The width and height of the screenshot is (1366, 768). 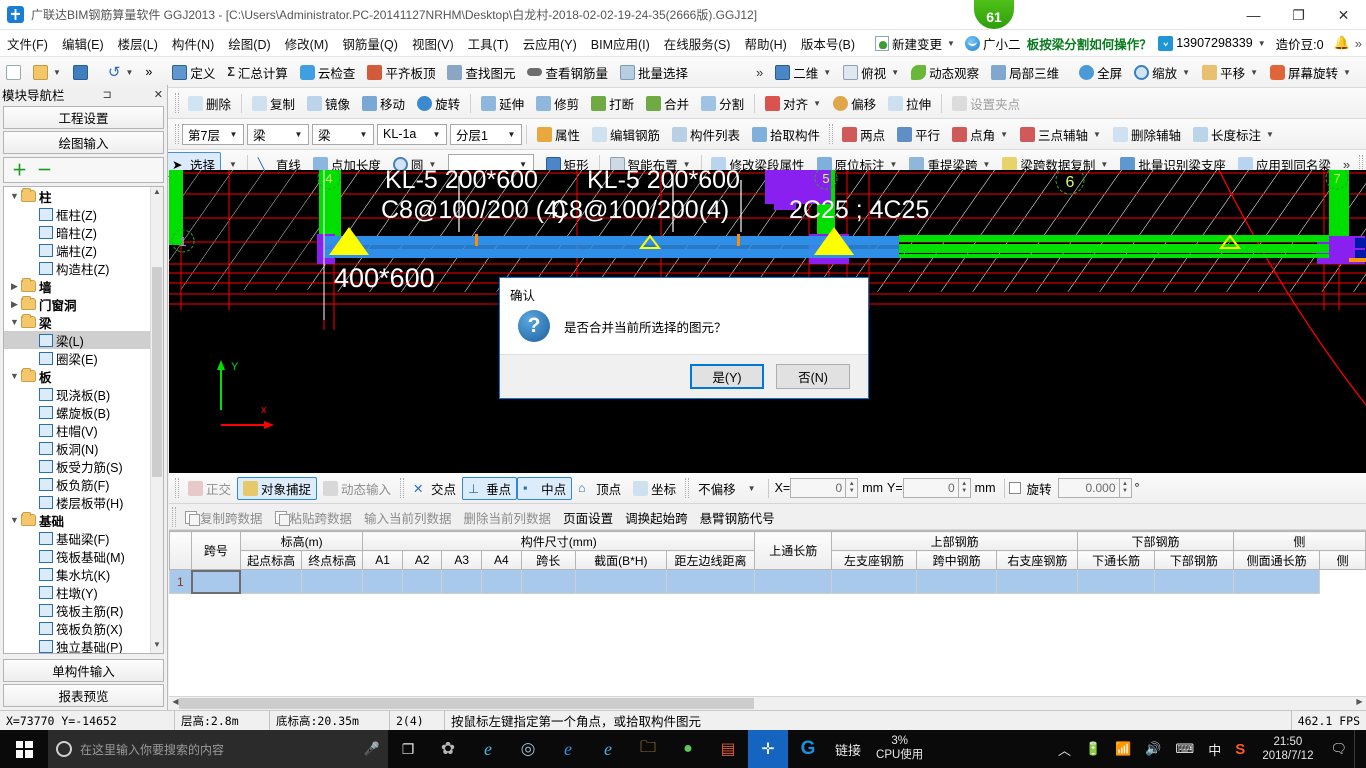 I want to click on menu-cloud: 云应用(Y), so click(x=550, y=43).